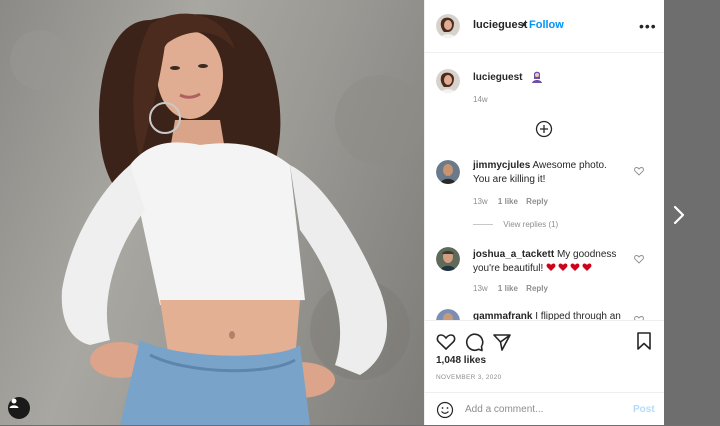  I want to click on load-more-comments-button, so click(544, 129).